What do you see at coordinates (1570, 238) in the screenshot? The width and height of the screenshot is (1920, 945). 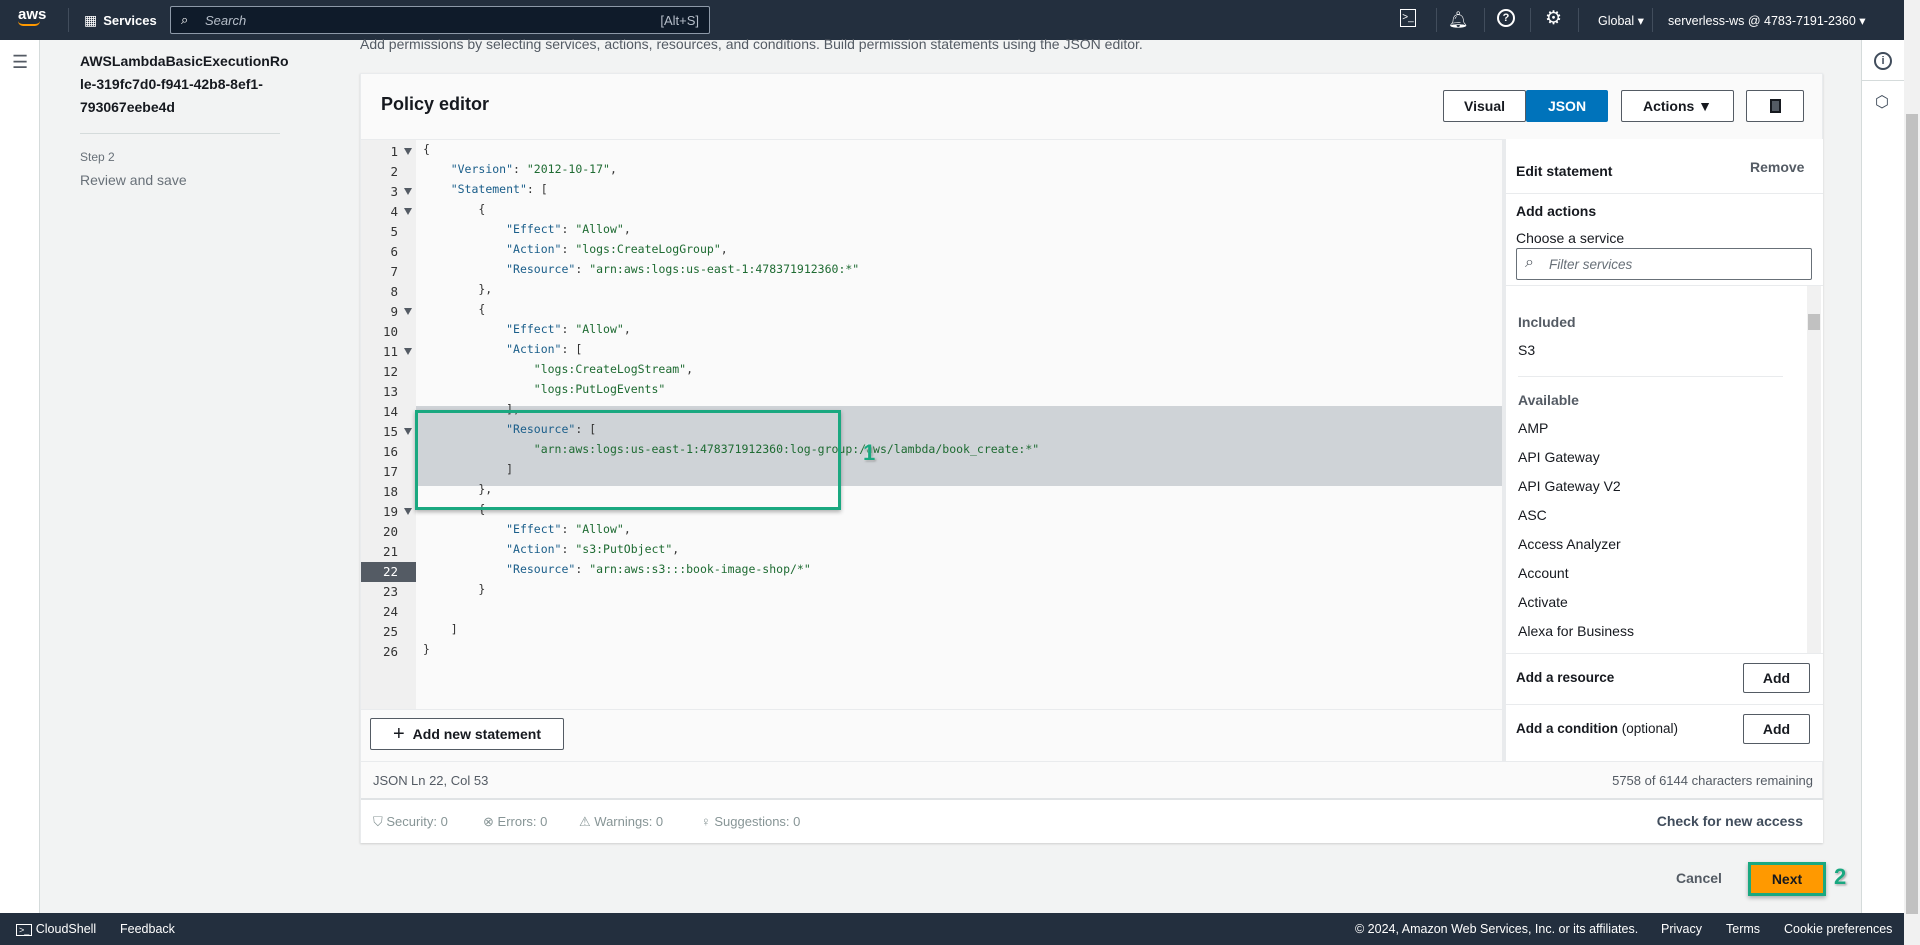 I see `choose-service-label: Choose a service` at bounding box center [1570, 238].